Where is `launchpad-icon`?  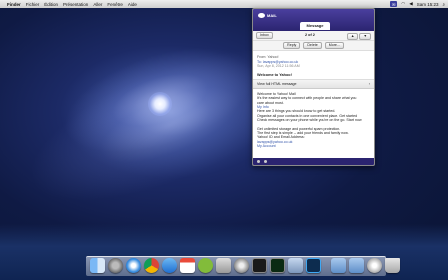
launchpad-icon is located at coordinates (115, 265).